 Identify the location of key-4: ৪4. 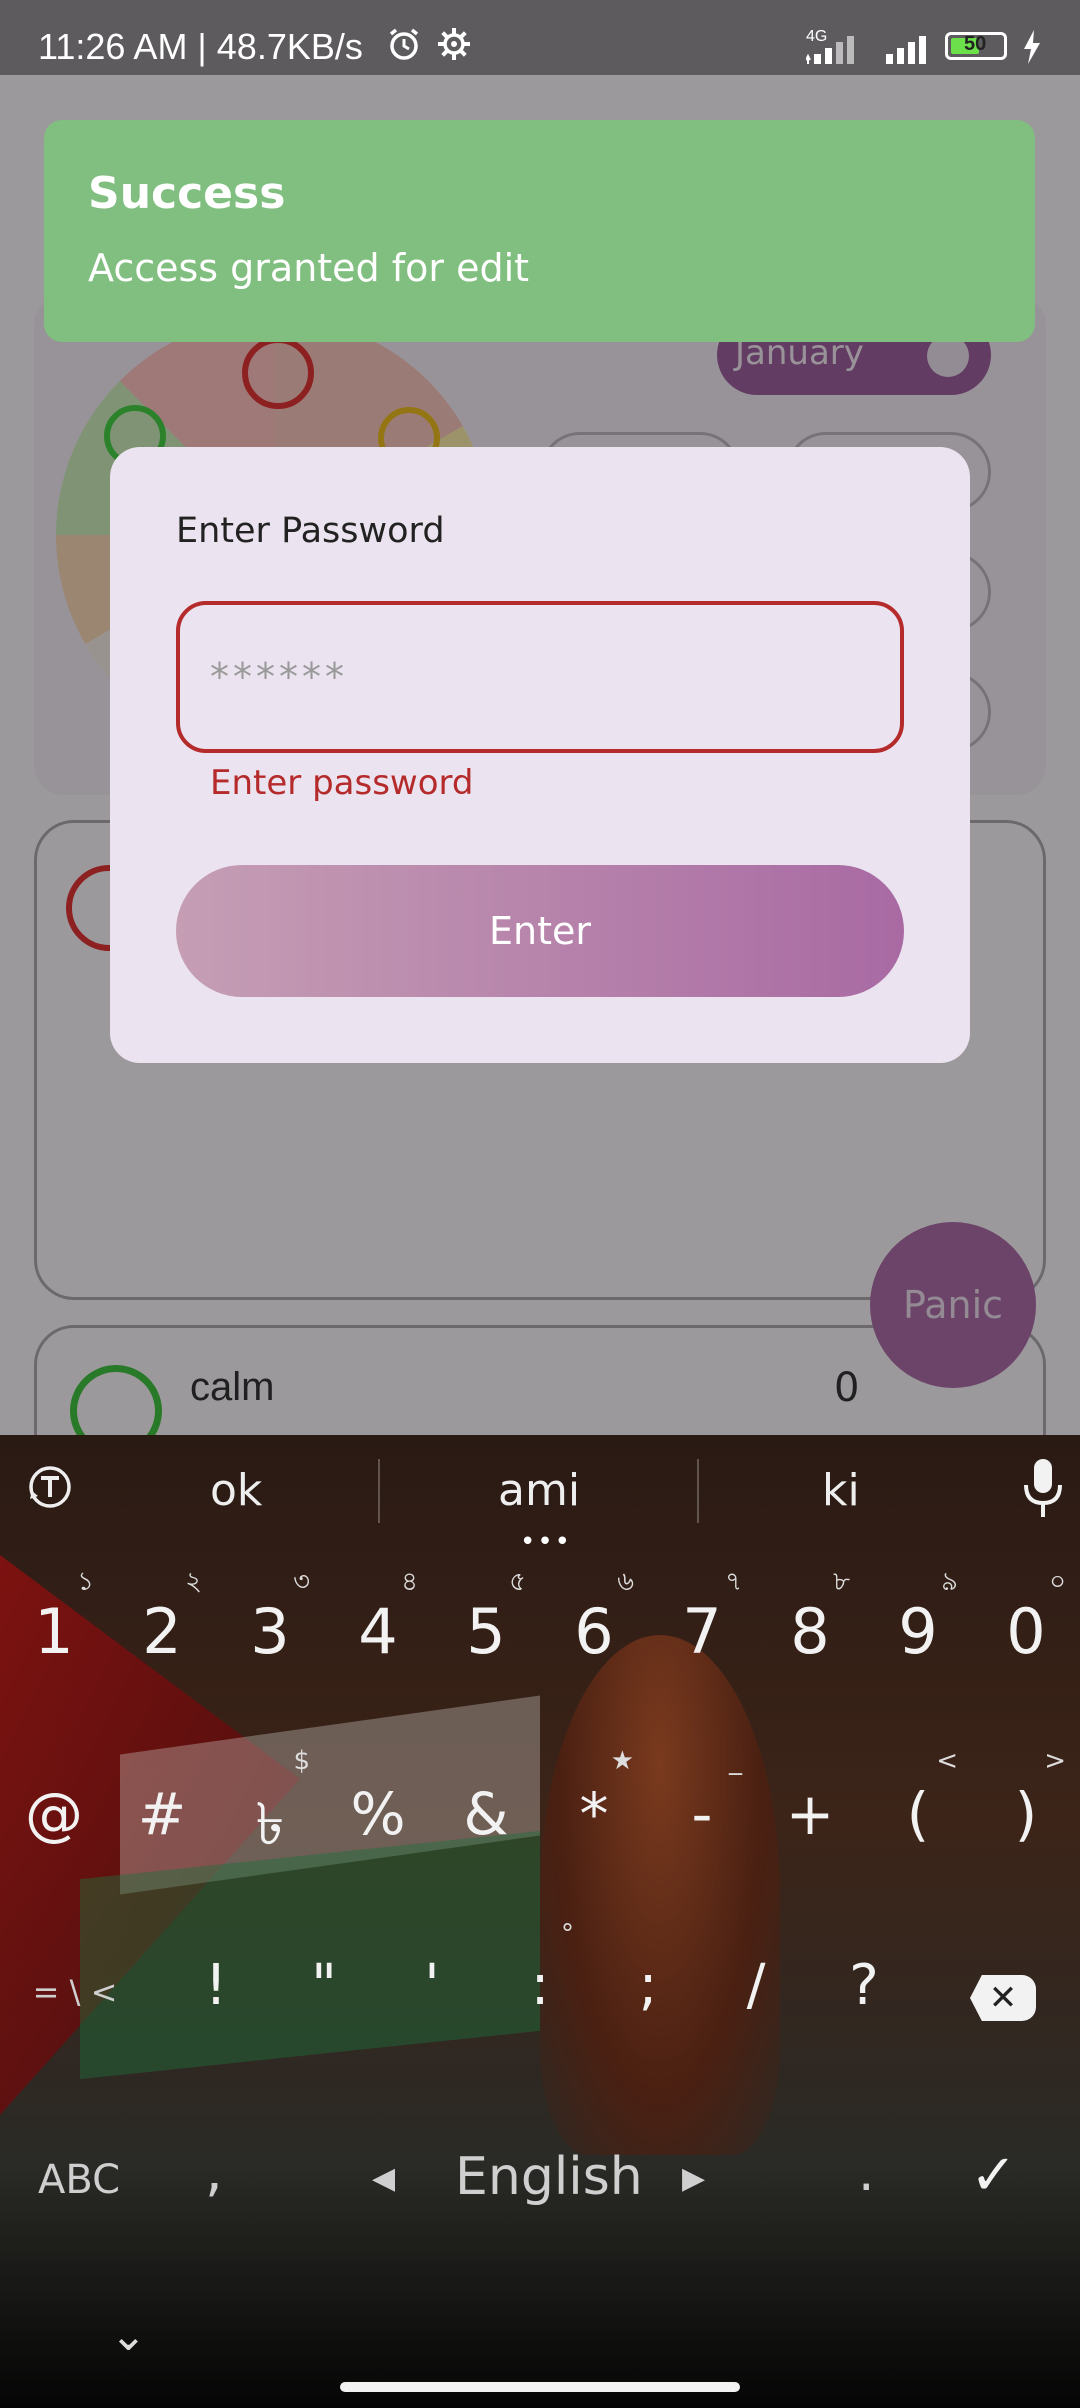
(378, 1617).